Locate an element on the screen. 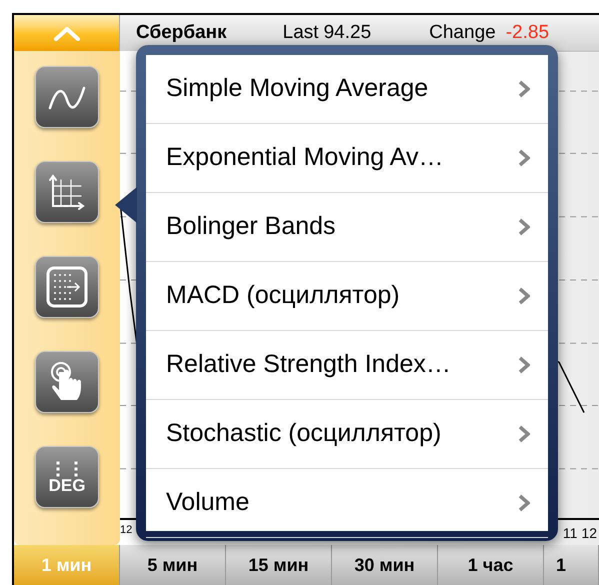  timeframe-tab: 15 мин is located at coordinates (279, 565).